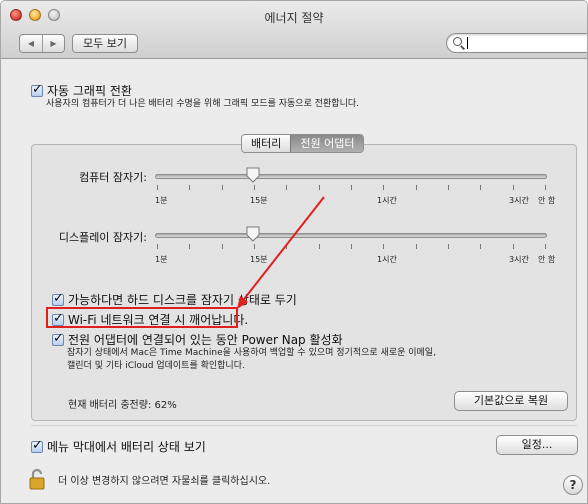 The image size is (588, 504). Describe the element at coordinates (164, 481) in the screenshot. I see `lock-description: 더 이상 변경하지 않으려면 자물쇠를 클릭하십시오.` at that location.